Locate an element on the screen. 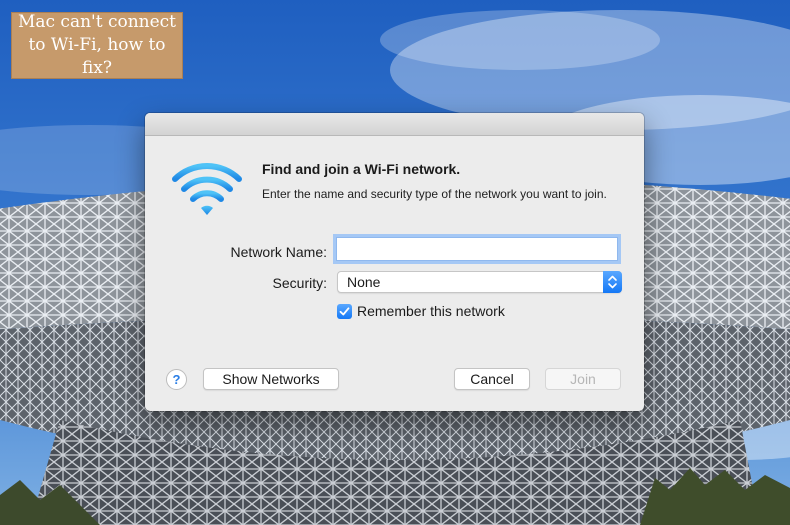 This screenshot has width=790, height=525. up-down-chevron-icon is located at coordinates (612, 282).